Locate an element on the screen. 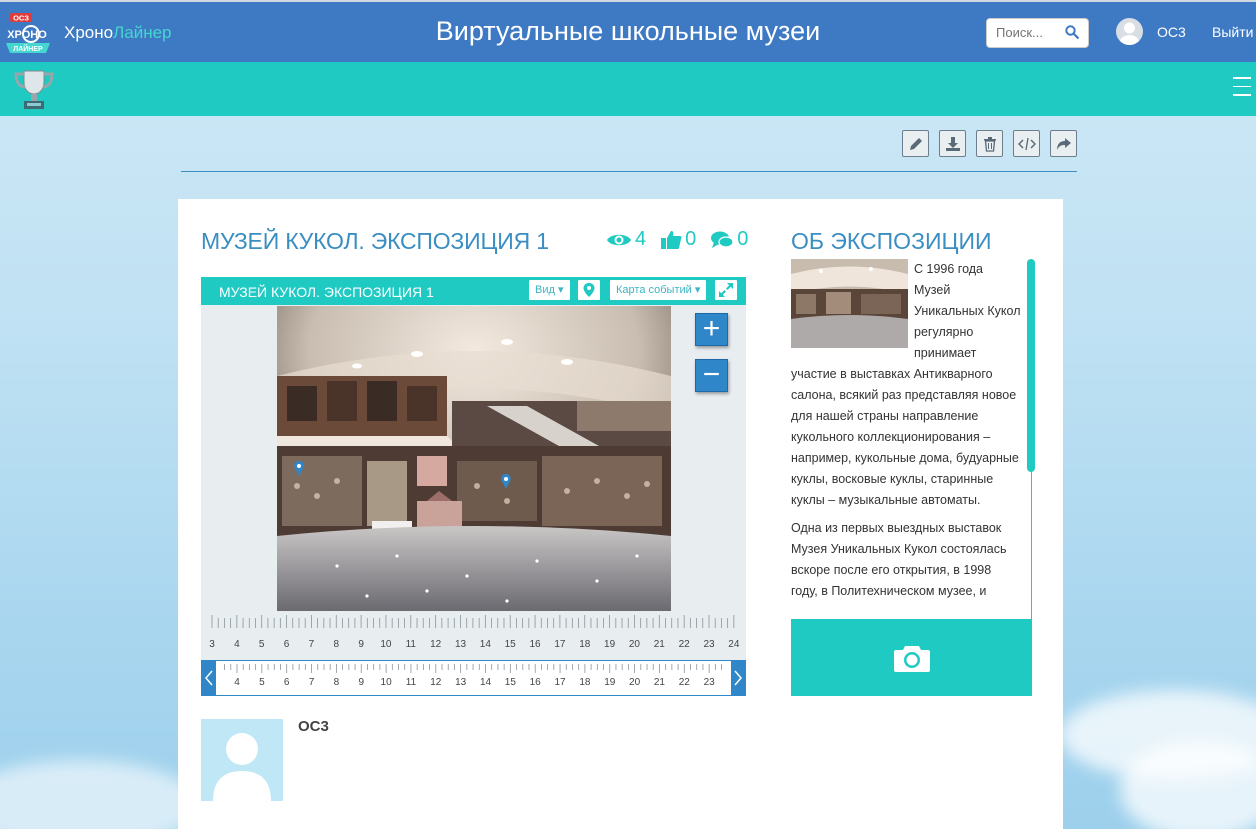  timebar-label: 11 is located at coordinates (411, 682).